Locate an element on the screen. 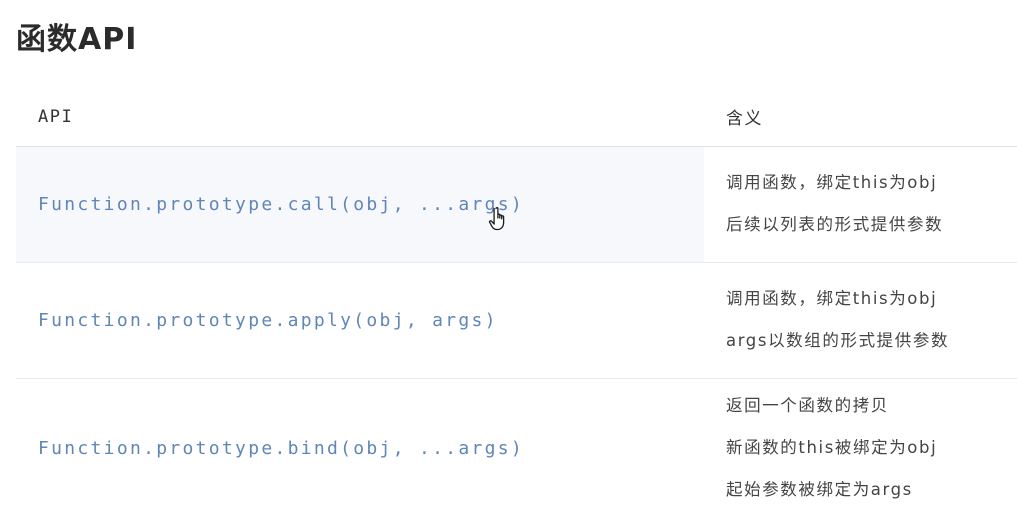  hand-pointer-icon is located at coordinates (496, 219).